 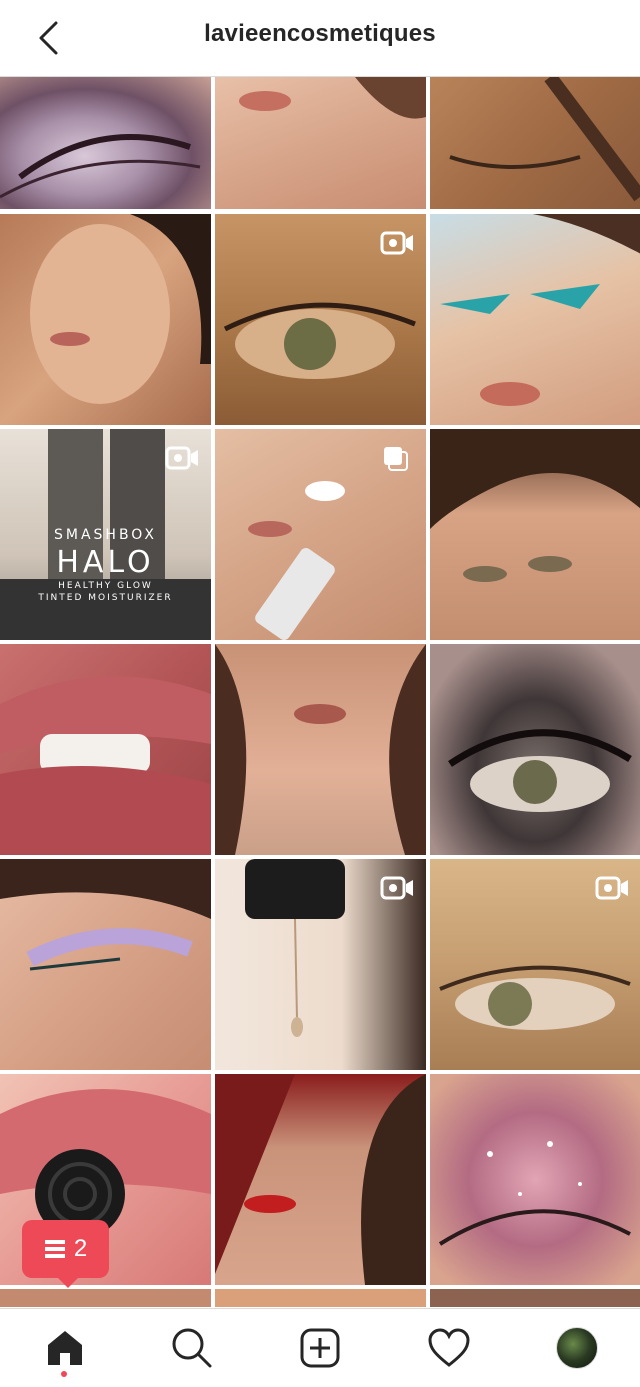 I want to click on post-tile-smoky-eye, so click(x=535, y=749).